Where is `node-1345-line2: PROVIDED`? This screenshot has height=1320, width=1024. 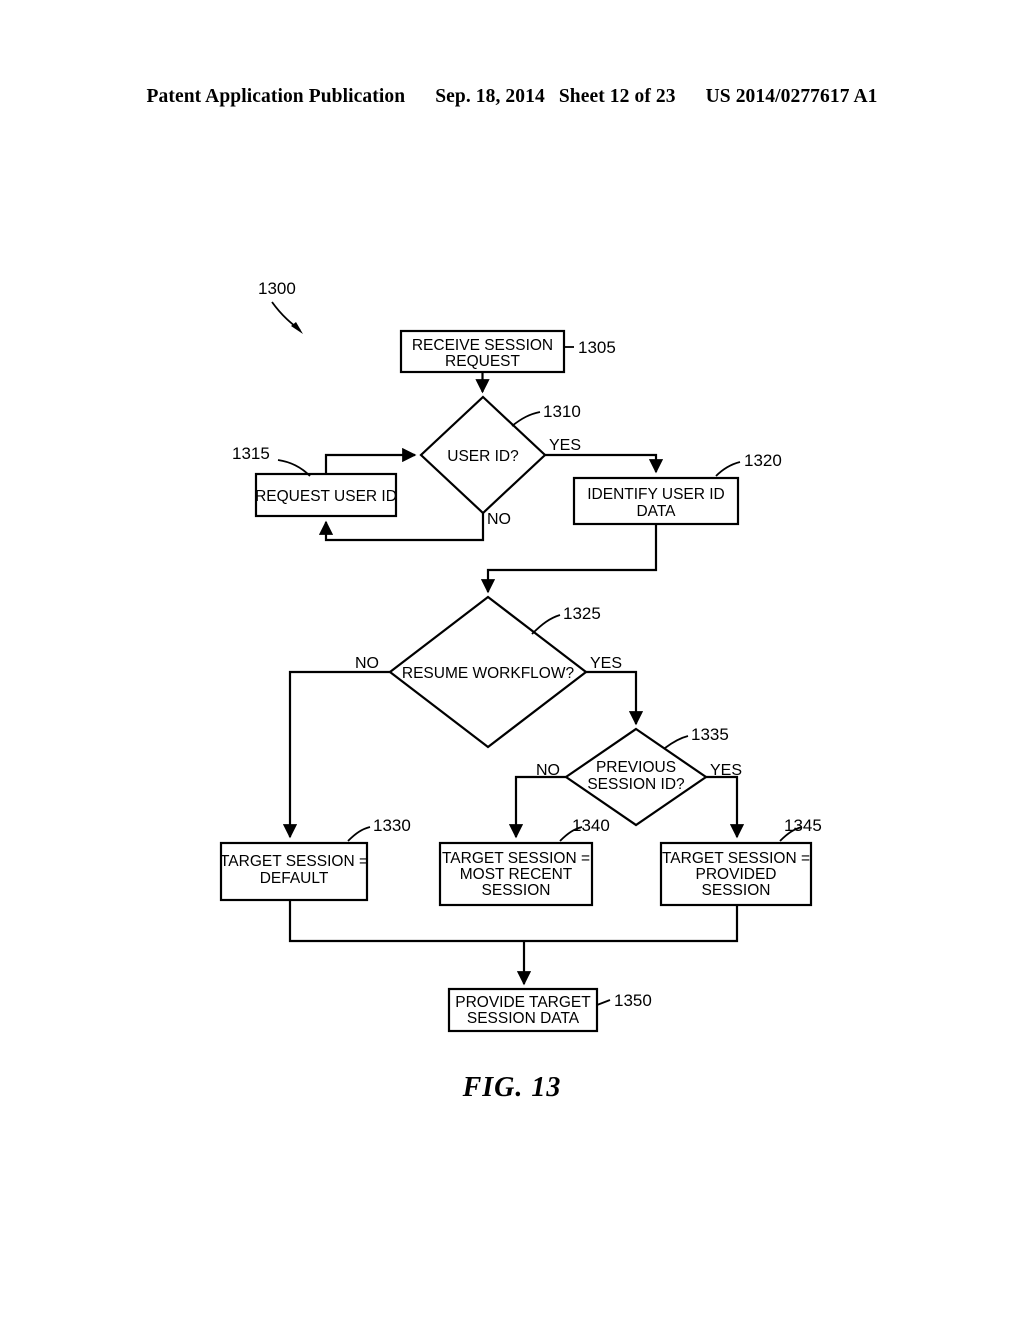 node-1345-line2: PROVIDED is located at coordinates (736, 874).